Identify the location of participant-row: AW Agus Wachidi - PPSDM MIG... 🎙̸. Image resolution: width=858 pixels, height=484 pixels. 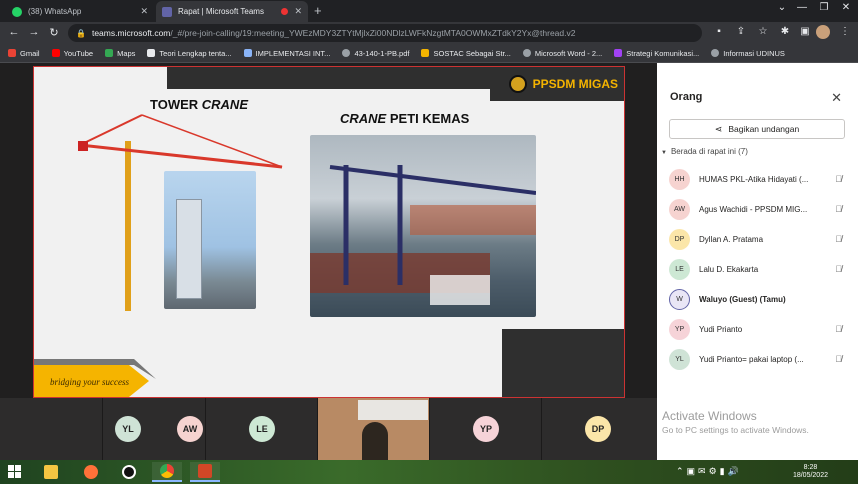
(757, 209).